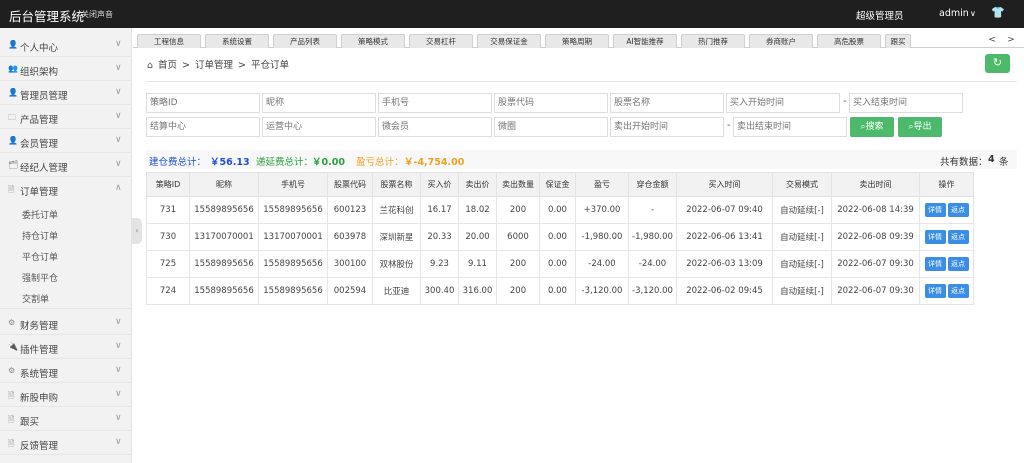 Image resolution: width=1024 pixels, height=463 pixels. Describe the element at coordinates (167, 65) in the screenshot. I see `breadcrumb-home: 首页` at that location.